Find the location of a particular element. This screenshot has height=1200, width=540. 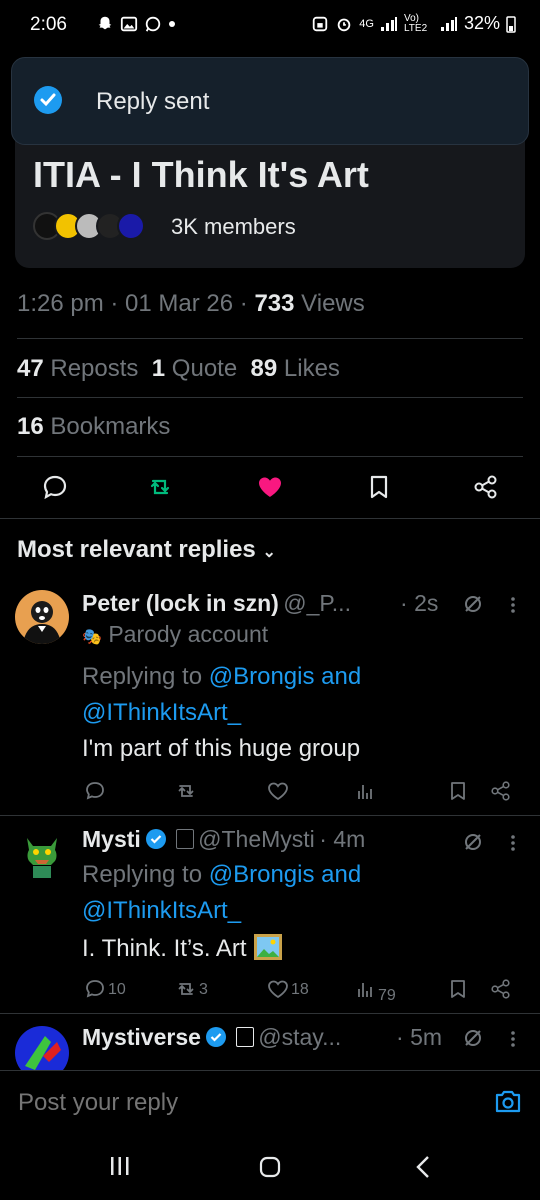

likes-count: 89 is located at coordinates (264, 368).